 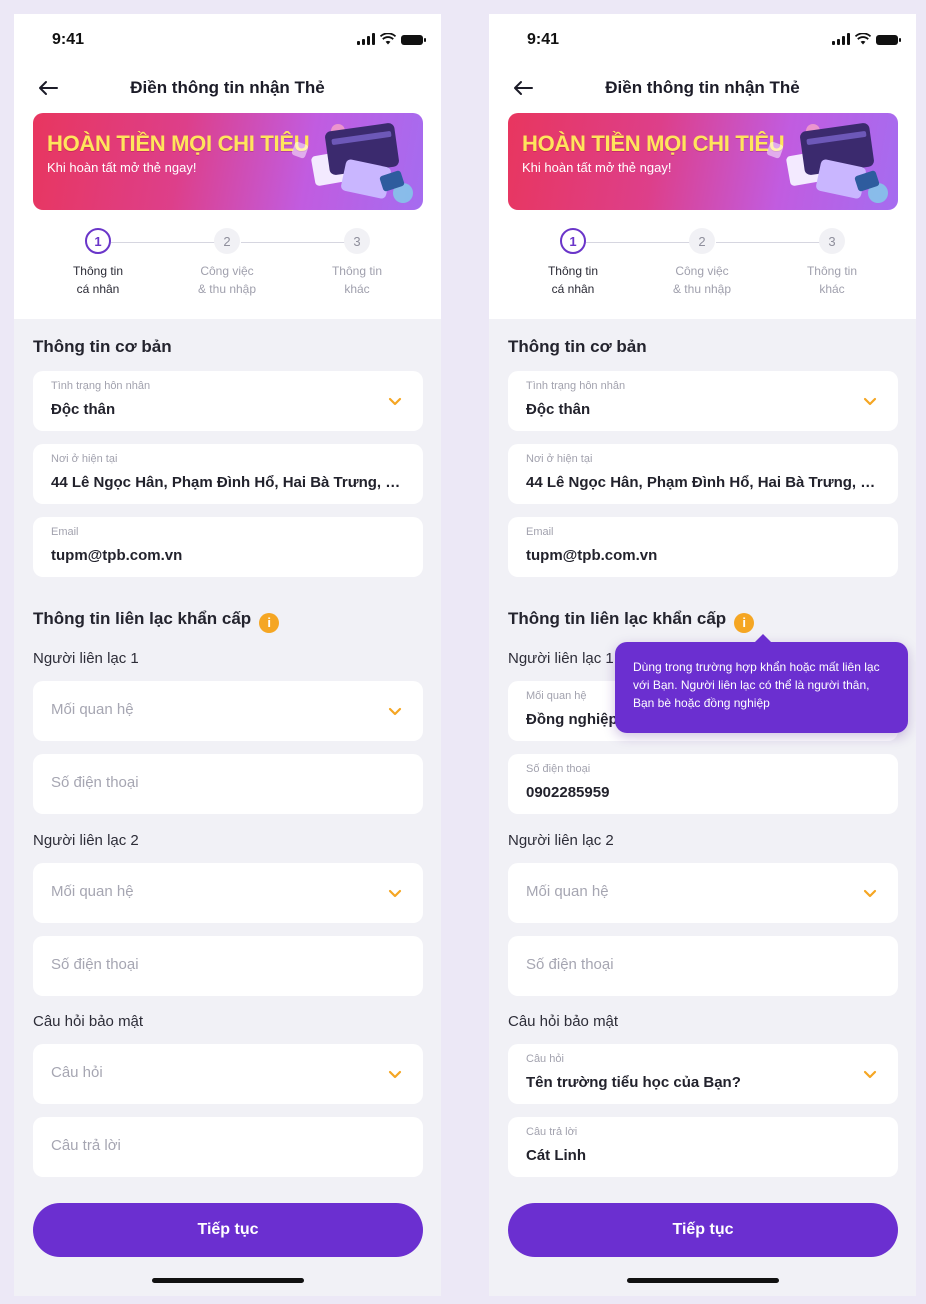 I want to click on field-value: 0902285959, so click(x=568, y=792).